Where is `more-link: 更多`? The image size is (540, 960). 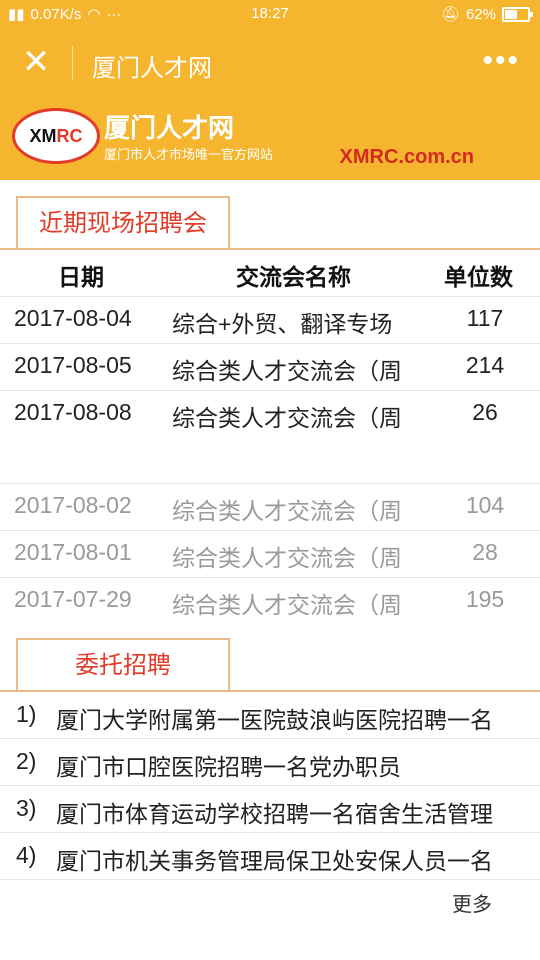
more-link: 更多 is located at coordinates (472, 902).